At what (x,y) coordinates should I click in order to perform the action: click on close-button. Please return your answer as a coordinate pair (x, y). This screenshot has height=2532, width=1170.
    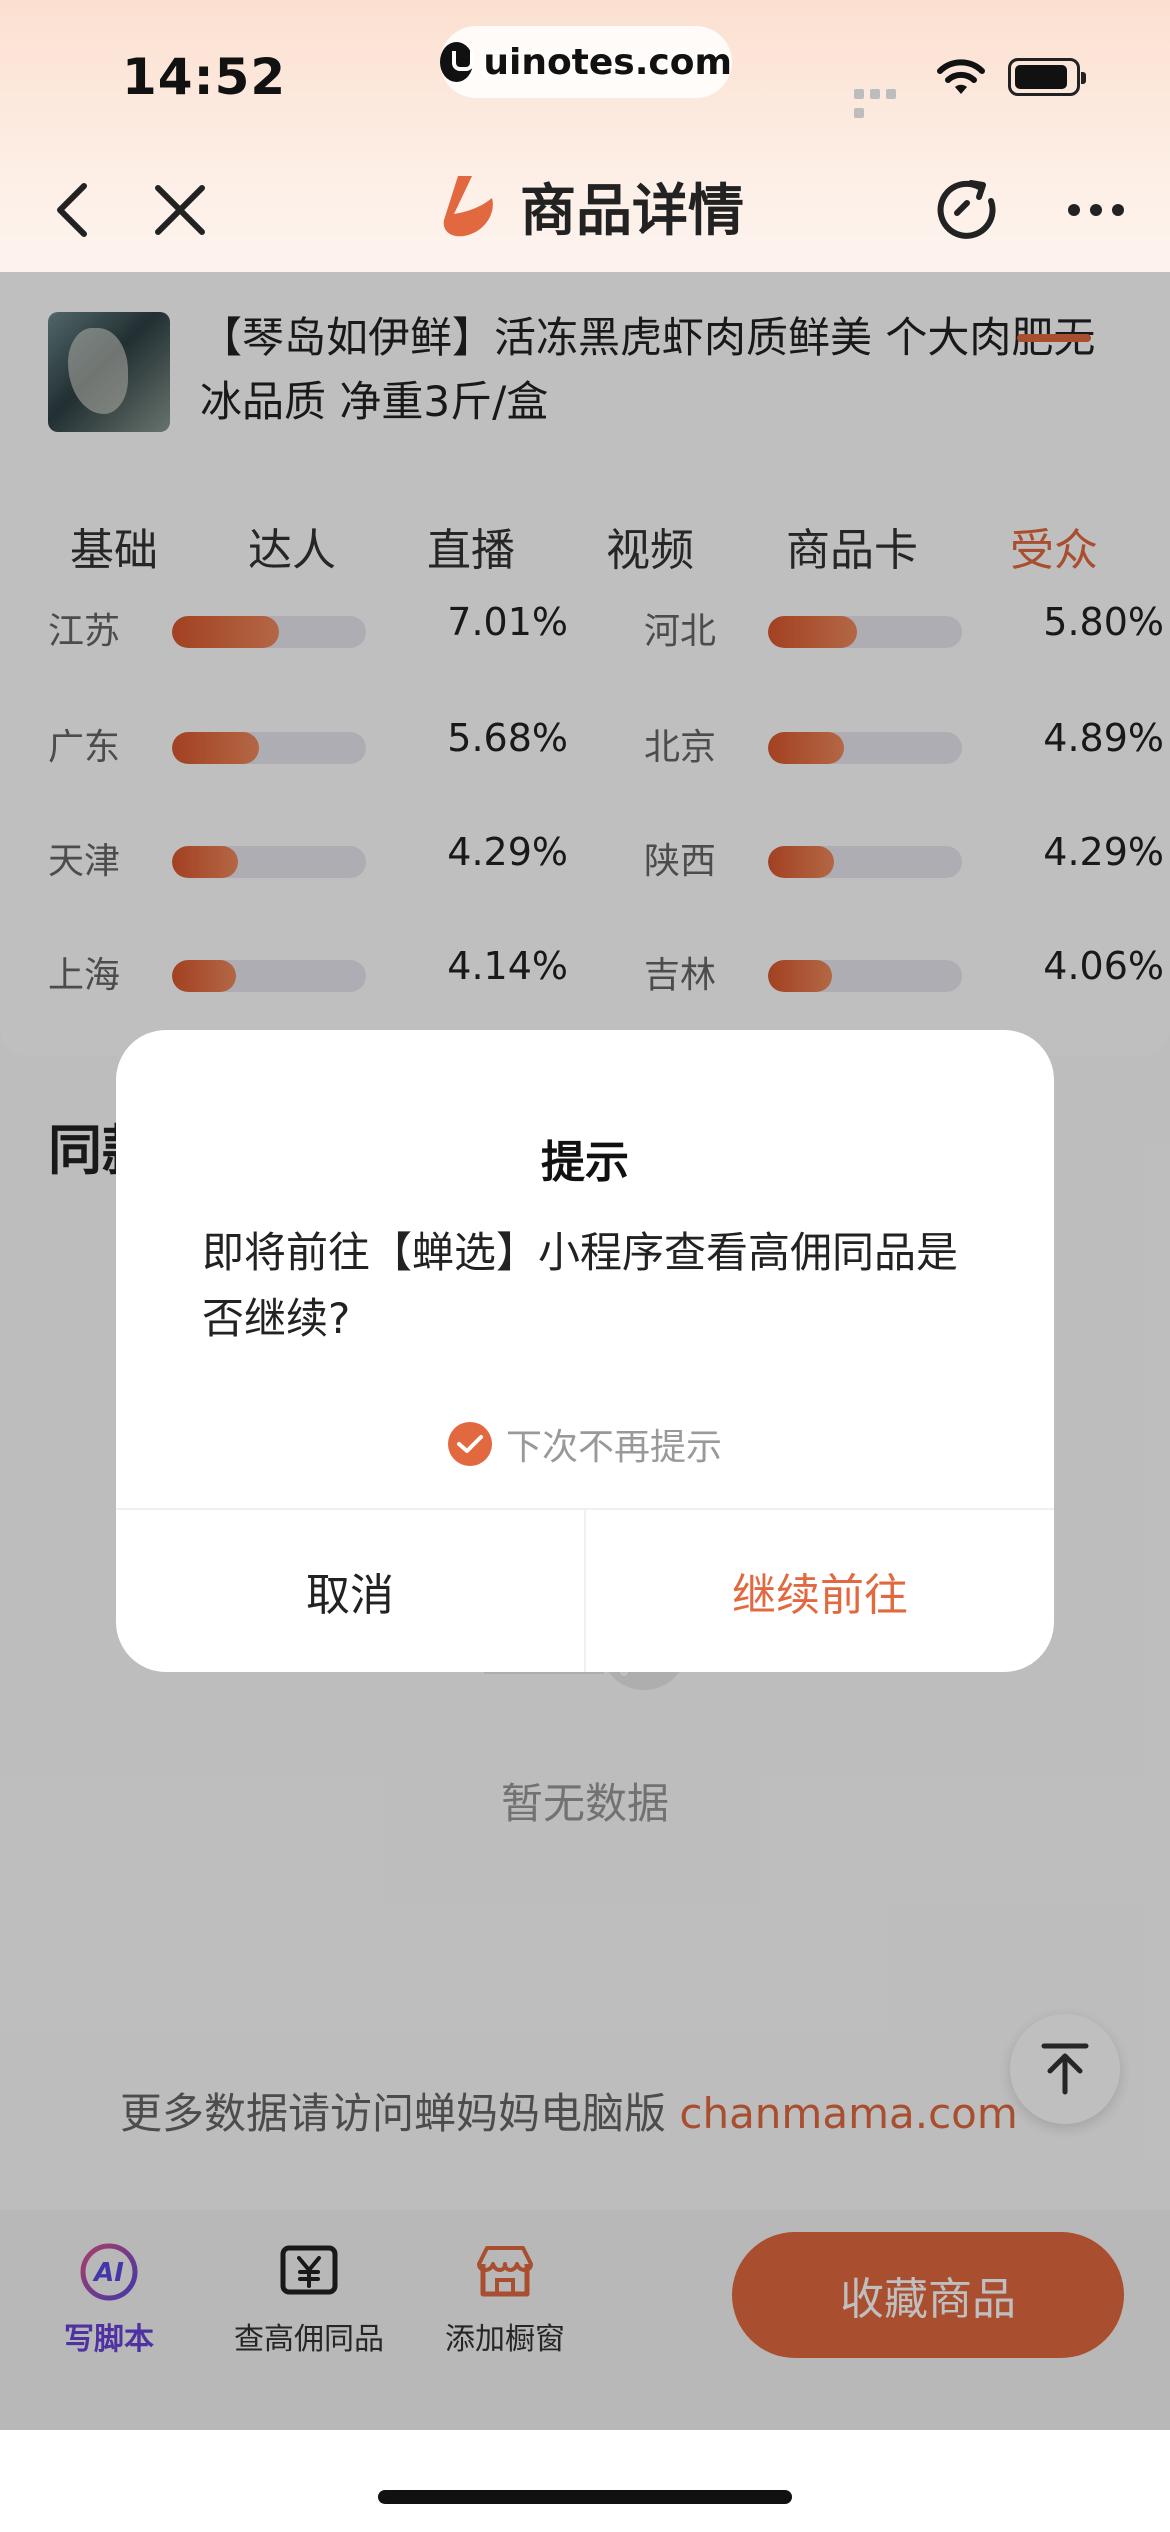
    Looking at the image, I should click on (180, 210).